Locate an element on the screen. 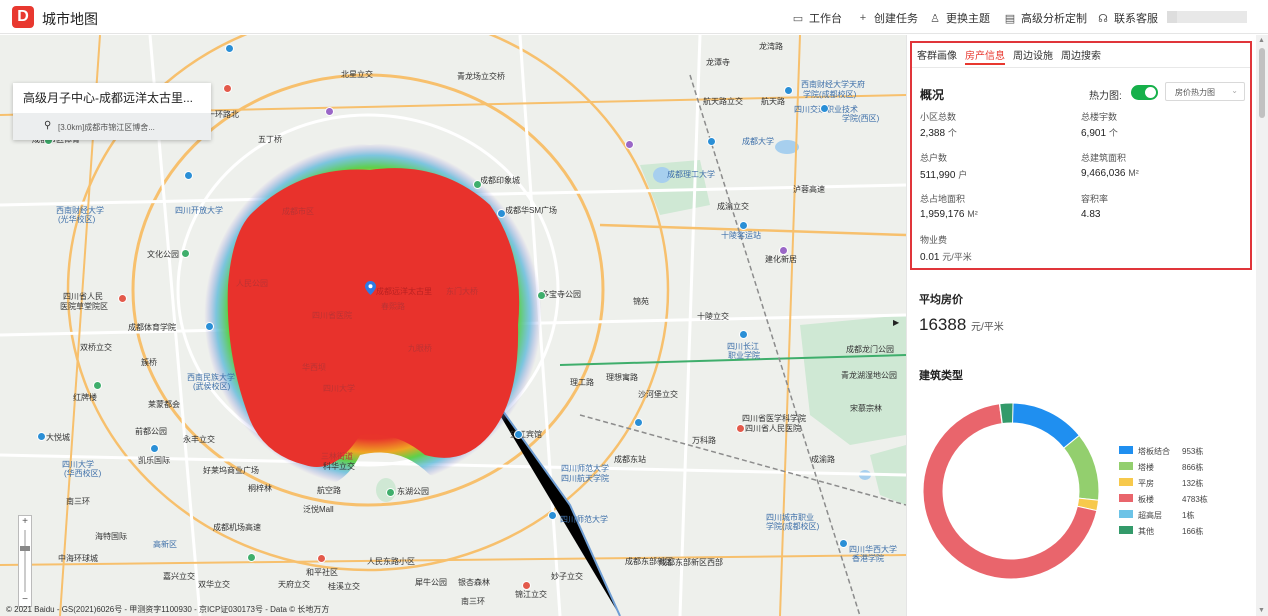 The width and height of the screenshot is (1268, 616). zoom-control: + − is located at coordinates (25, 561).